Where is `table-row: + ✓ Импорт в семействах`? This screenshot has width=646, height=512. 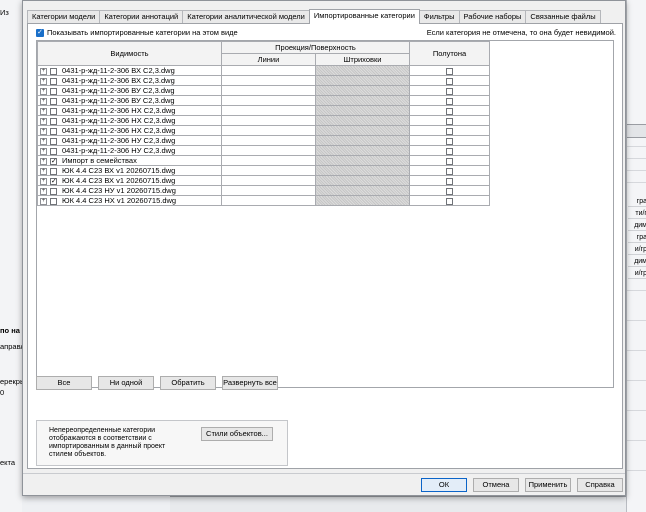 table-row: + ✓ Импорт в семействах is located at coordinates (263, 160).